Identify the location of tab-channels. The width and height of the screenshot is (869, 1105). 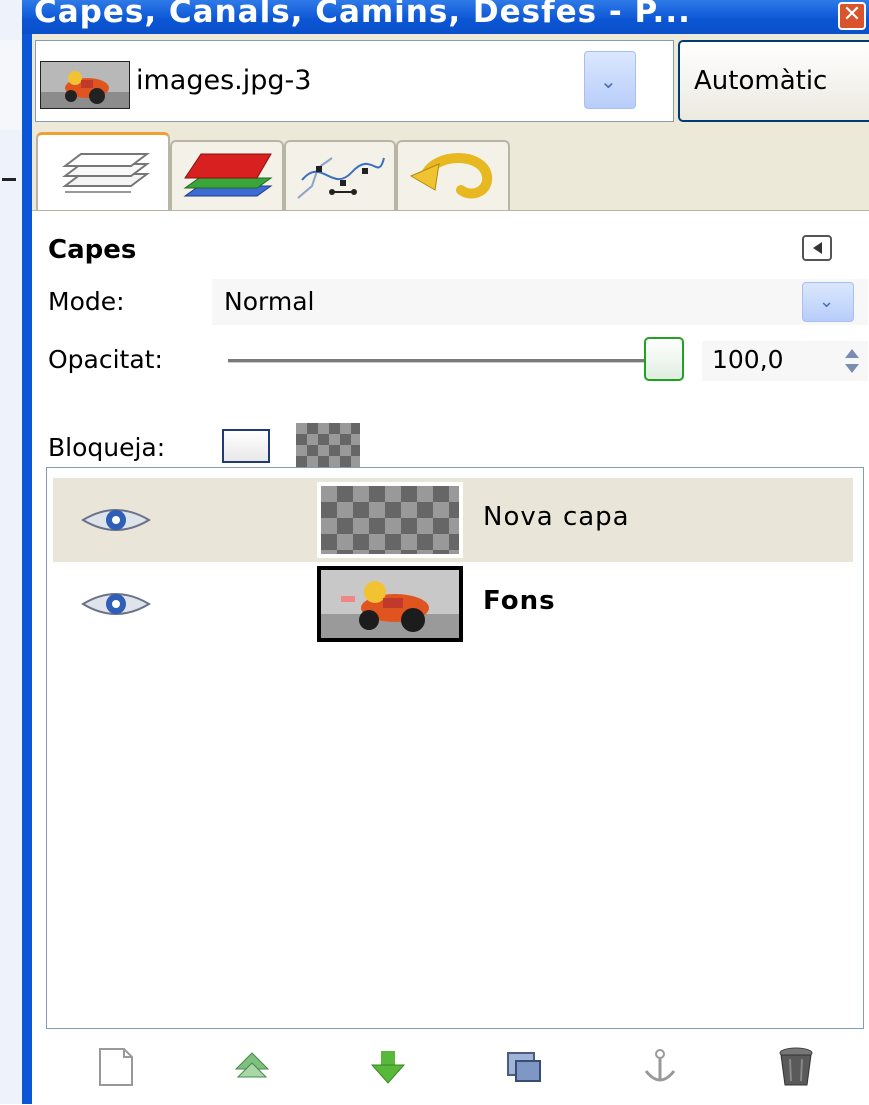
(227, 175).